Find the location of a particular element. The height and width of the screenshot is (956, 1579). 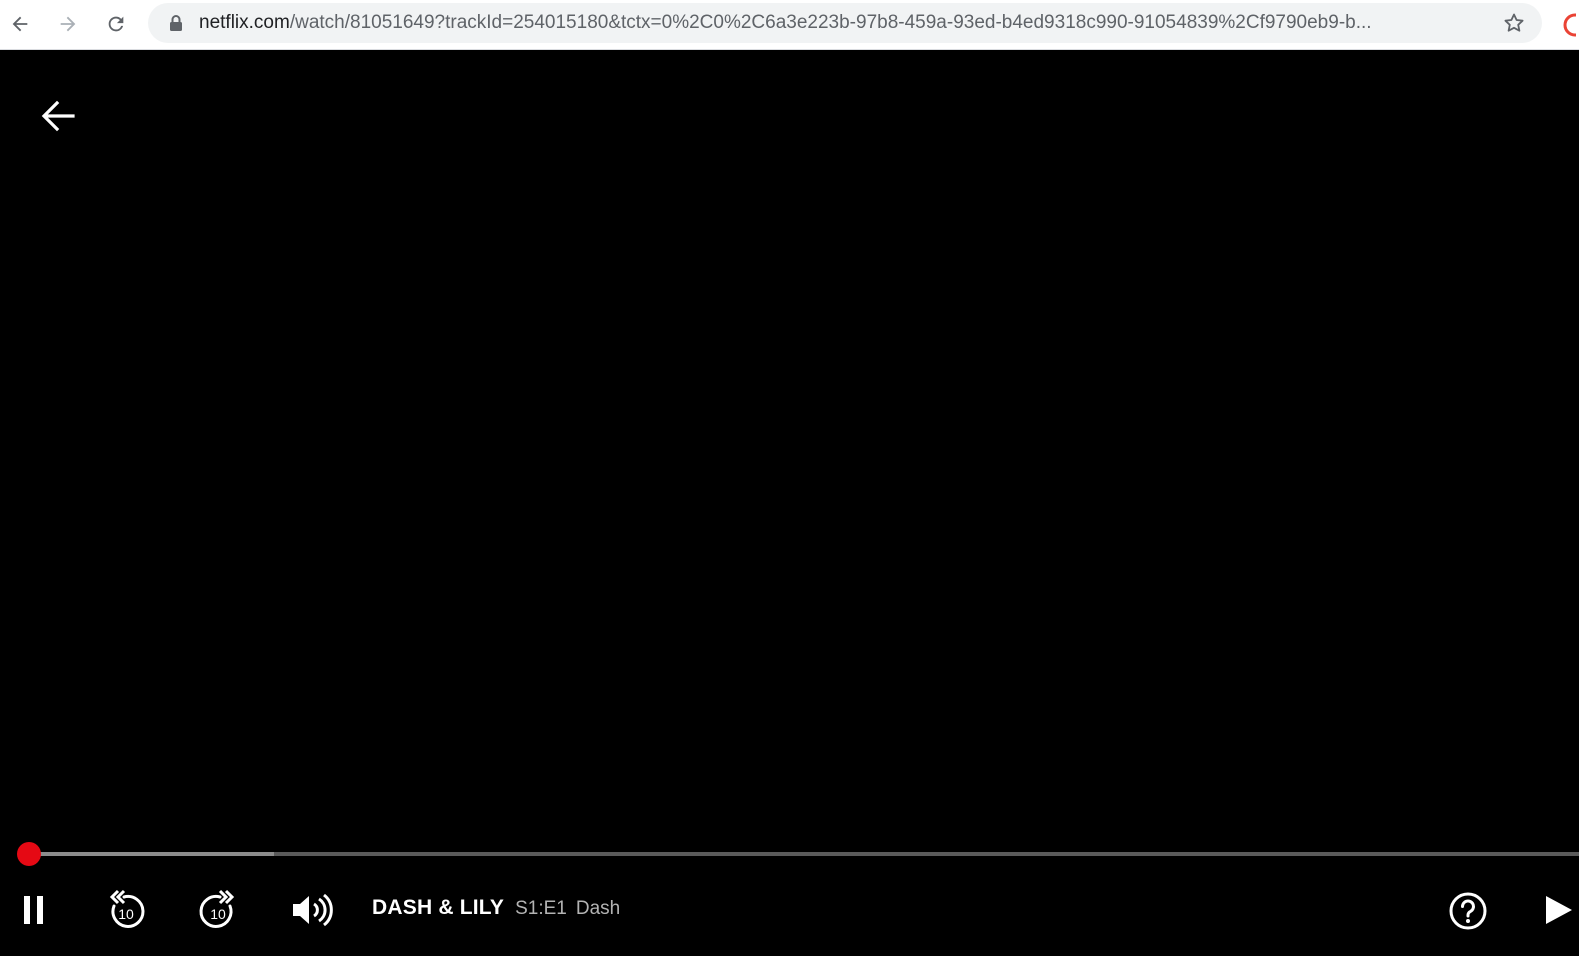

pause-button is located at coordinates (34, 910).